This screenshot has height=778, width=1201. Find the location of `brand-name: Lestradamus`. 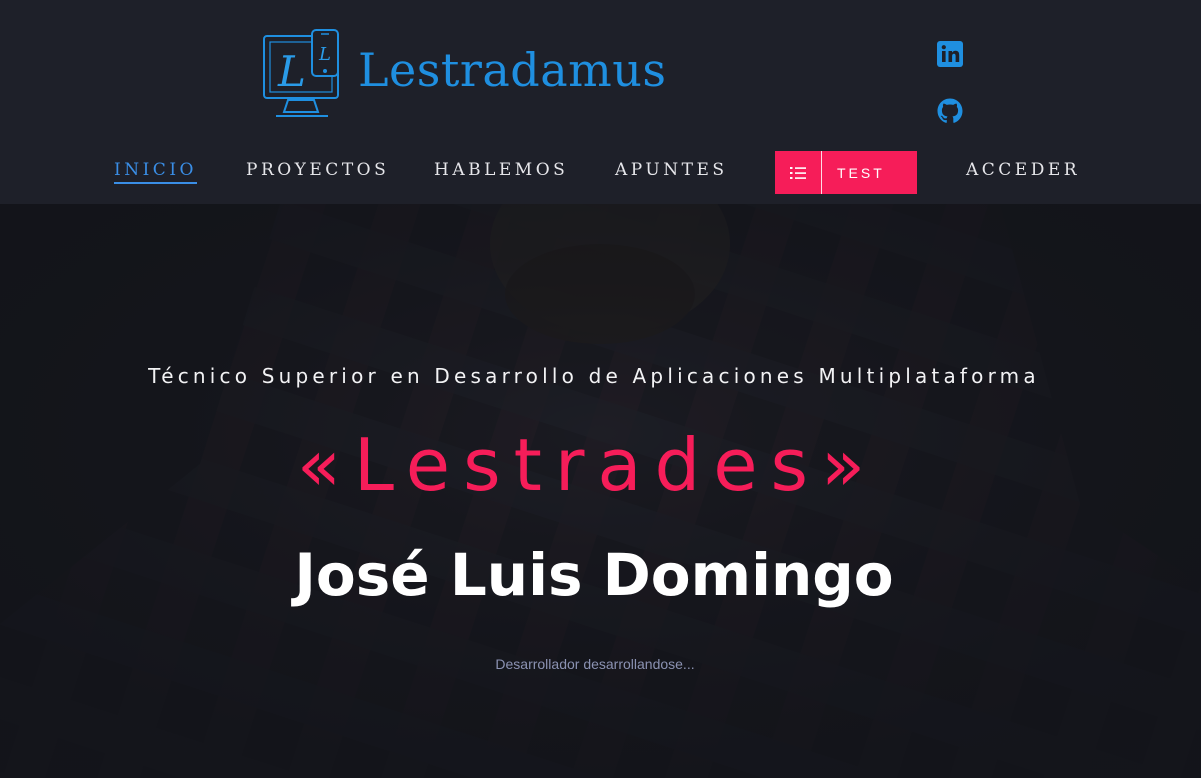

brand-name: Lestradamus is located at coordinates (512, 70).